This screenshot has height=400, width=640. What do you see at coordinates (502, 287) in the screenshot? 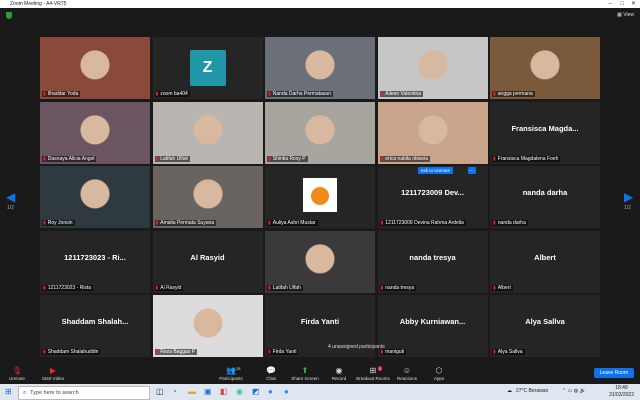
I see `participant-name-label: ▮ Albert` at bounding box center [502, 287].